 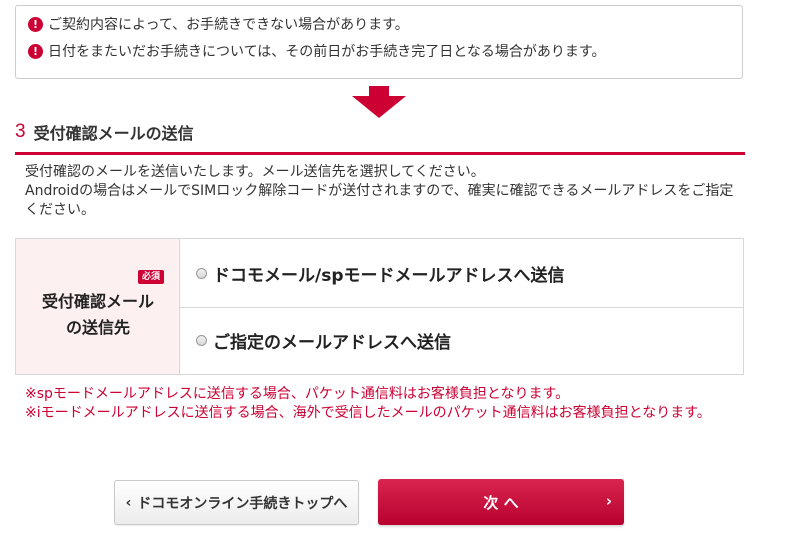 What do you see at coordinates (228, 25) in the screenshot?
I see `notice-text: ご契約内容によって、お手続きできない場合があります。` at bounding box center [228, 25].